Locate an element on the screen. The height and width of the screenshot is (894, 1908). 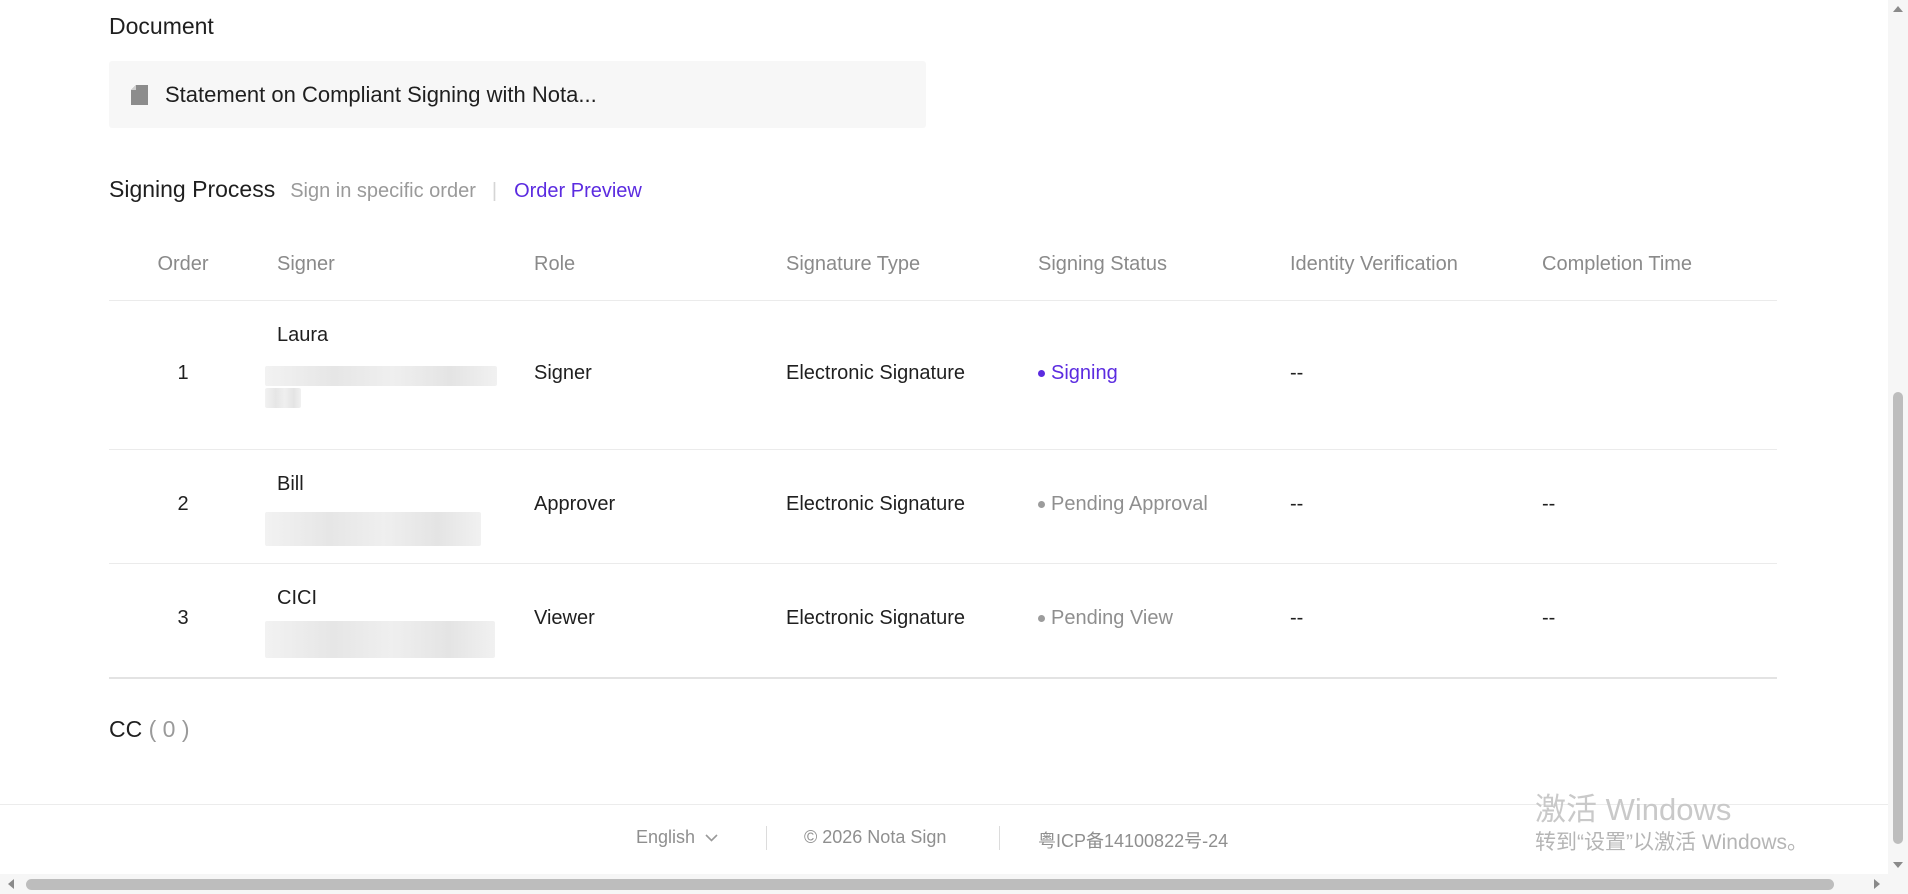
row-role: Approver is located at coordinates (575, 504).